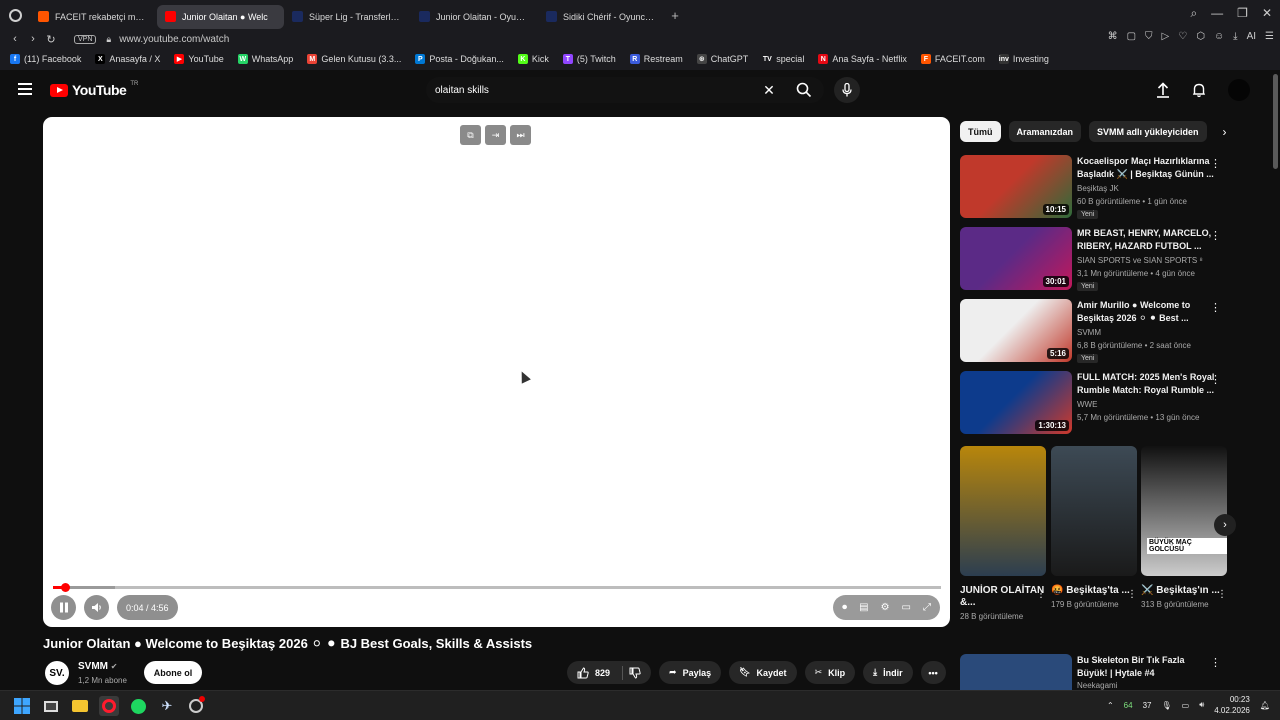 The height and width of the screenshot is (720, 1280). What do you see at coordinates (520, 135) in the screenshot?
I see `skip-next-icon: ⏭` at bounding box center [520, 135].